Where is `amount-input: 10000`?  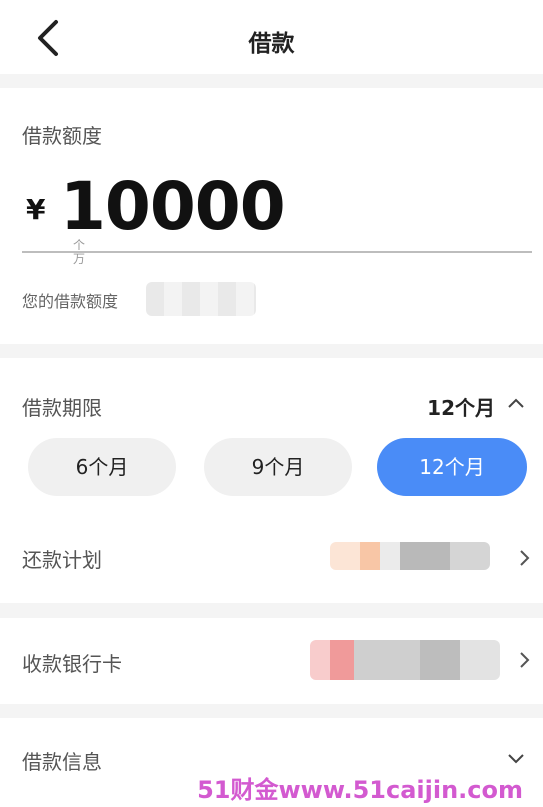
amount-input: 10000 is located at coordinates (173, 206).